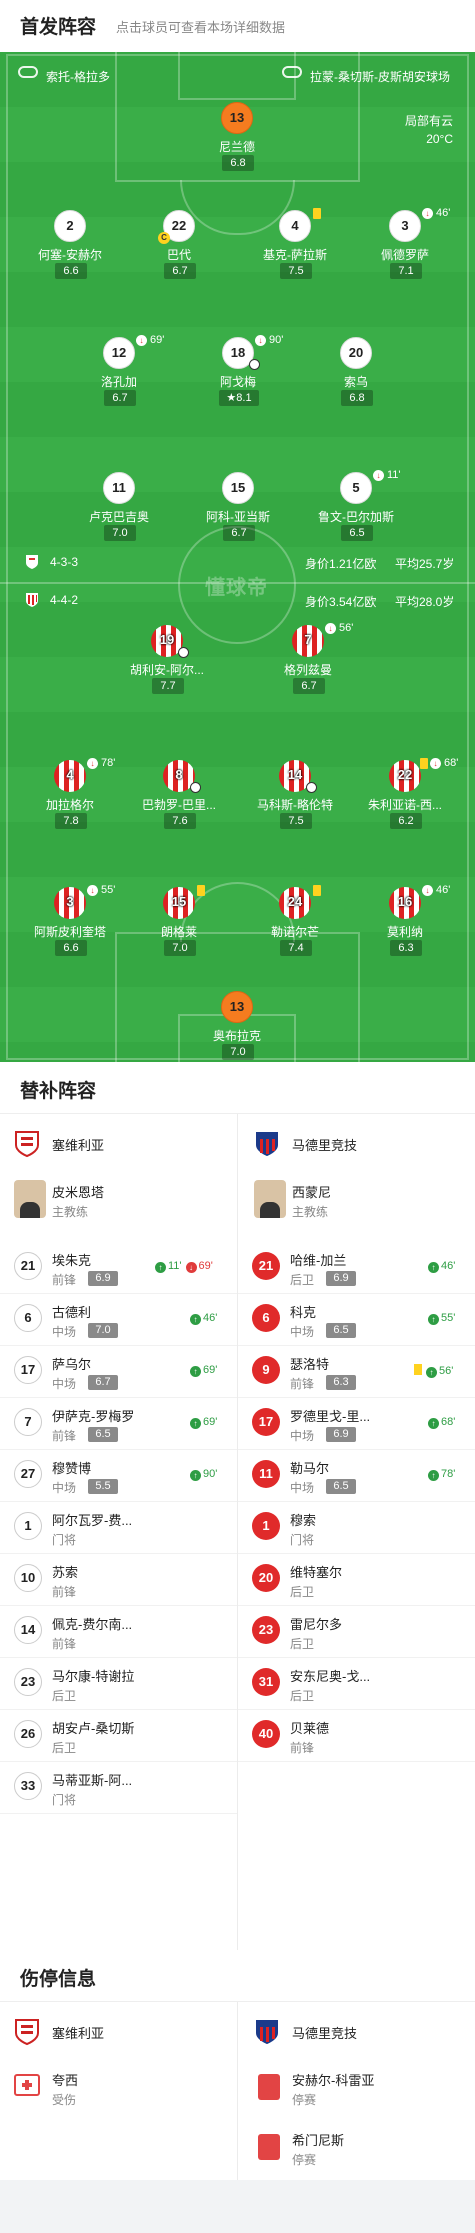 The width and height of the screenshot is (475, 2233). What do you see at coordinates (115, 1200) in the screenshot?
I see `home-coach: 皮米恩塔 主教练` at bounding box center [115, 1200].